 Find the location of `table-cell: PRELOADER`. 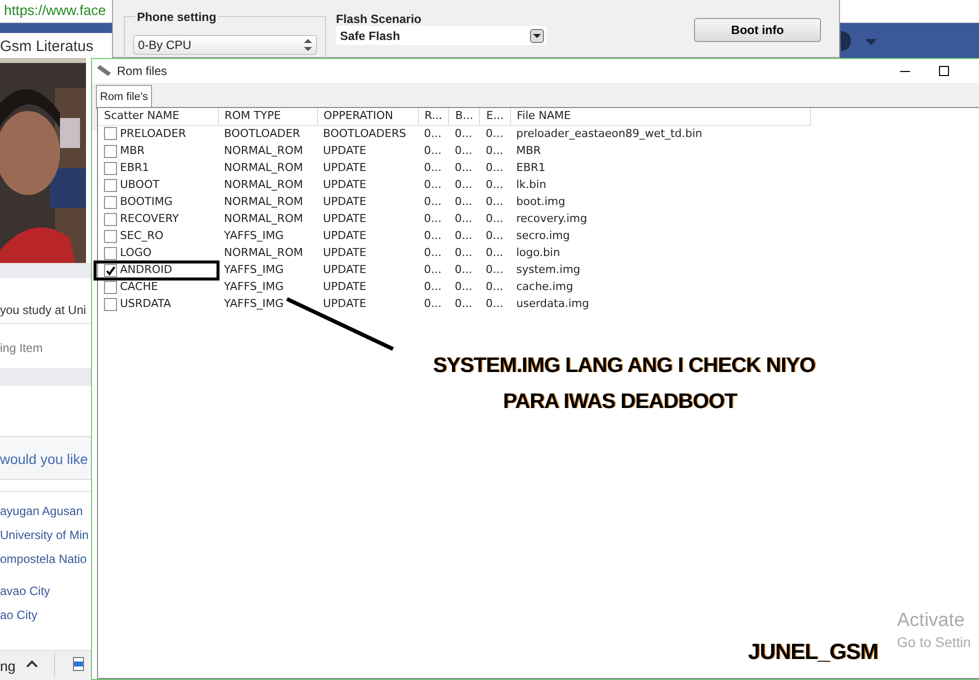

table-cell: PRELOADER is located at coordinates (153, 133).